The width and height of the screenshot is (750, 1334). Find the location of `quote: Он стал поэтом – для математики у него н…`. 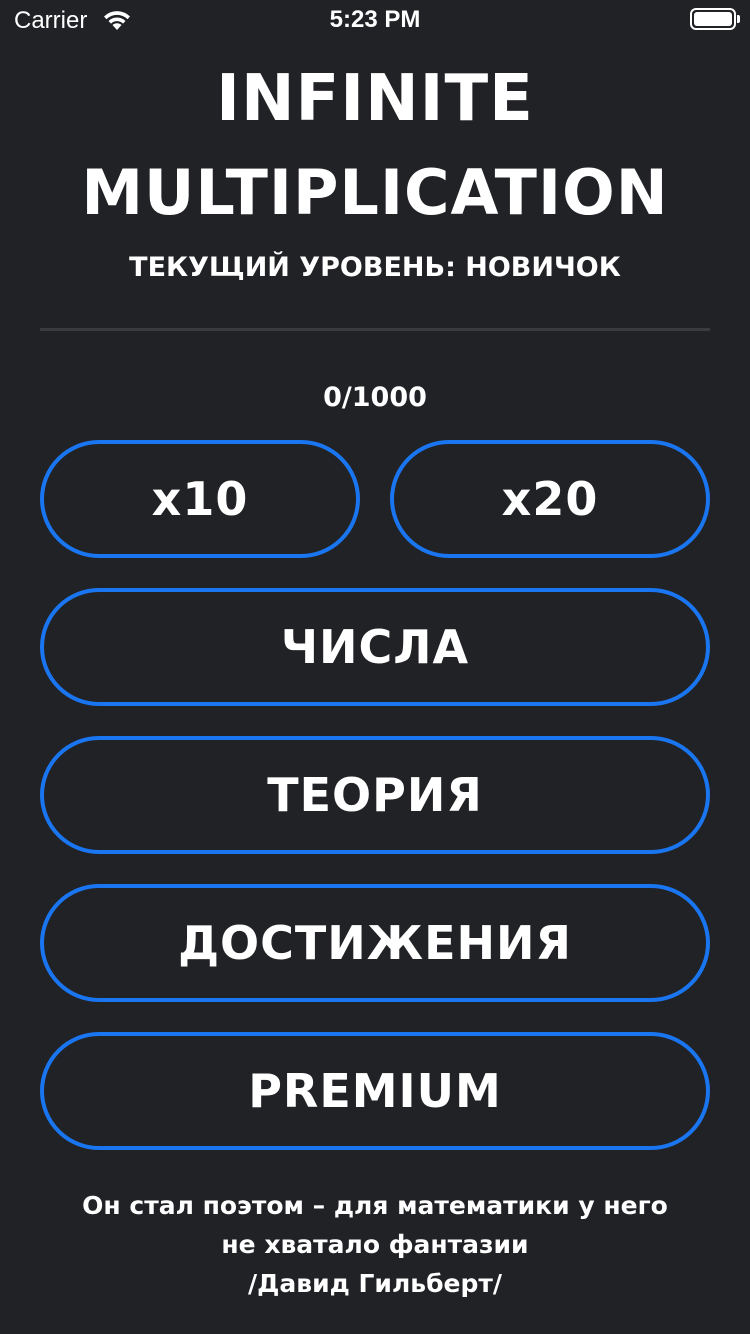

quote: Он стал поэтом – для математики у него н… is located at coordinates (375, 1244).